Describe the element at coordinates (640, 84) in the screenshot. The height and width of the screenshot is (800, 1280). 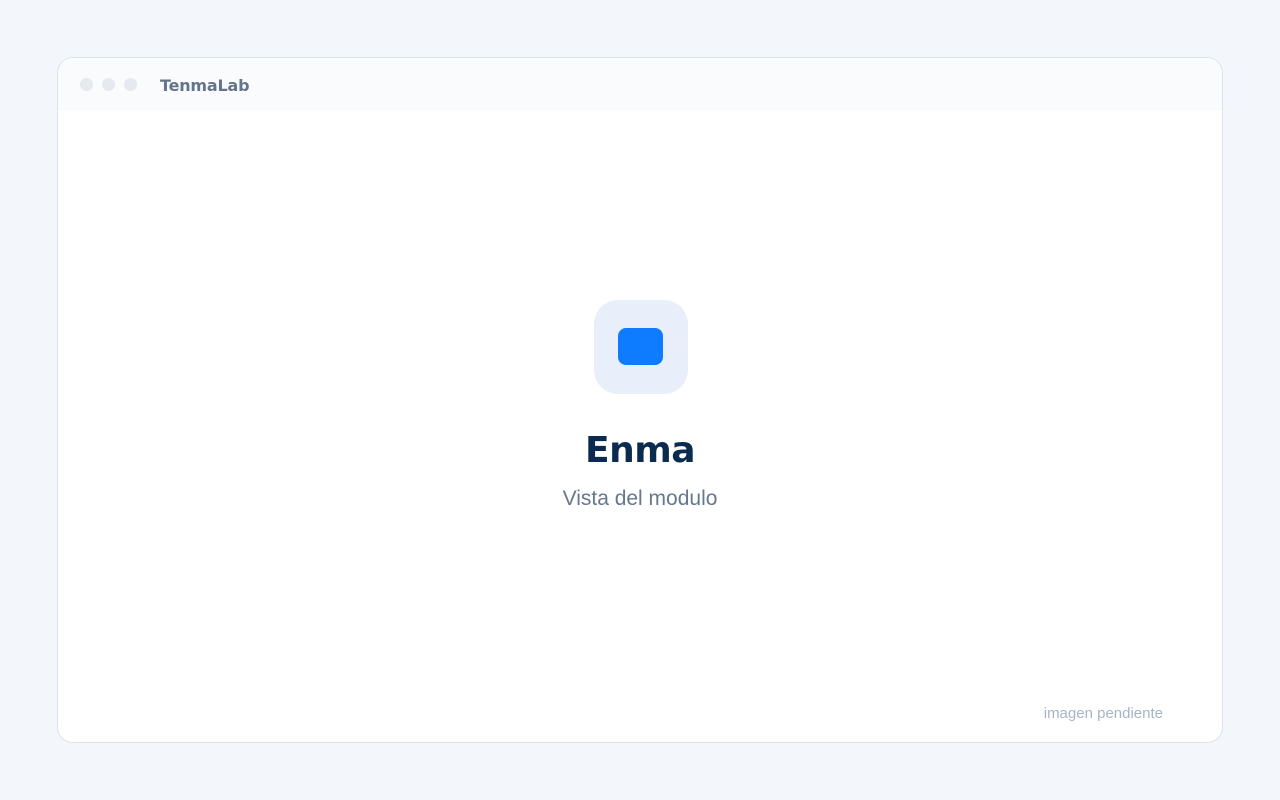
I see `title-bar: TenmaLab` at that location.